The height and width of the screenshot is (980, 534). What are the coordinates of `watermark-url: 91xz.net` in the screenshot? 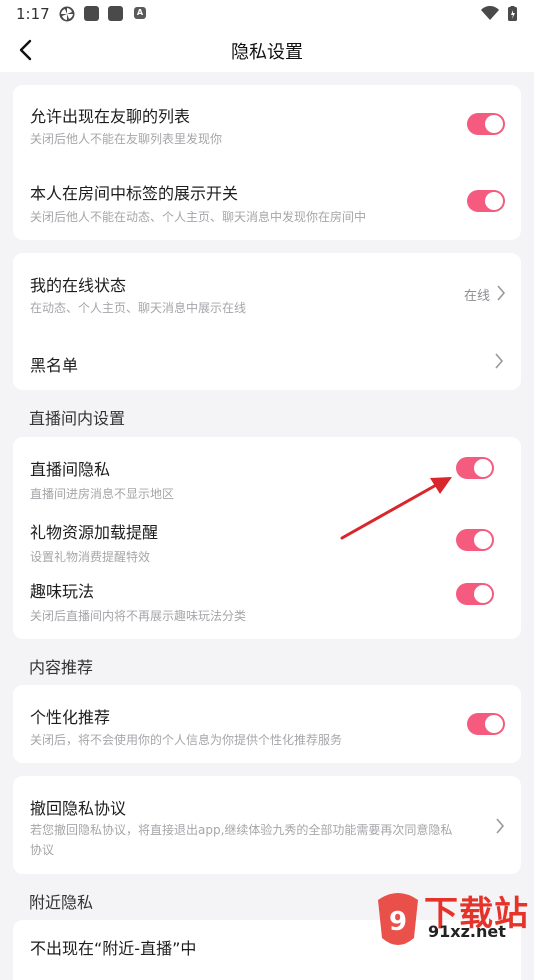 It's located at (467, 931).